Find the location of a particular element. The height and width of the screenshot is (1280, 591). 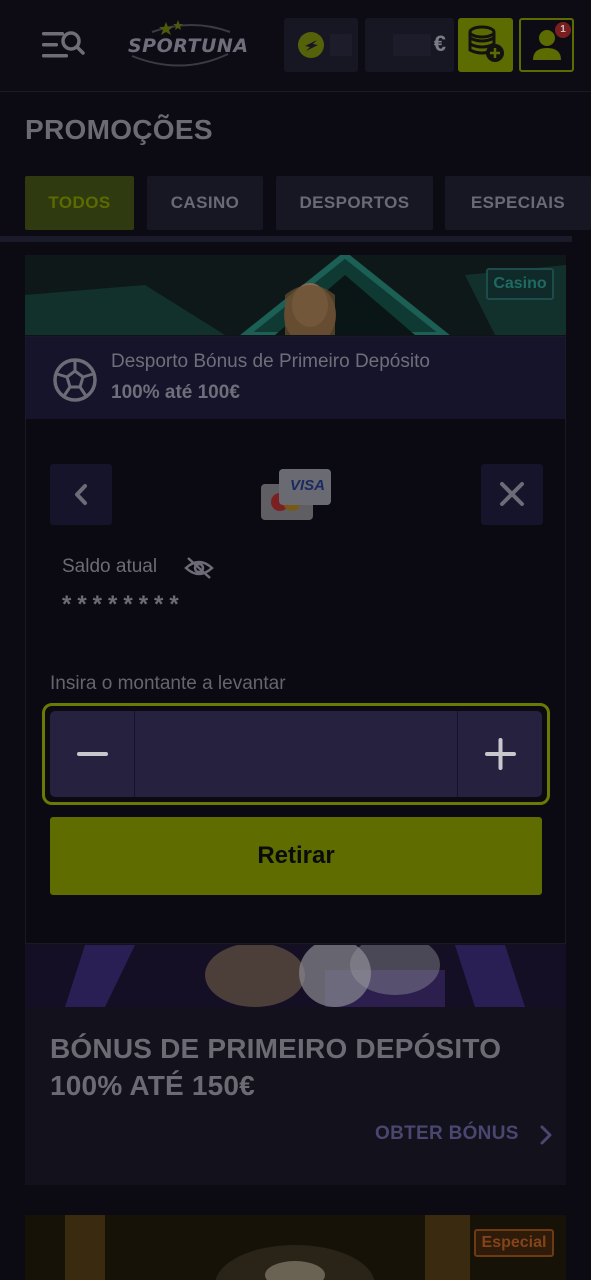

promo-headline: BÓNUS DE PRIMEIRO DEPÓSITO 100% ATÉ 150€ is located at coordinates (300, 1067).